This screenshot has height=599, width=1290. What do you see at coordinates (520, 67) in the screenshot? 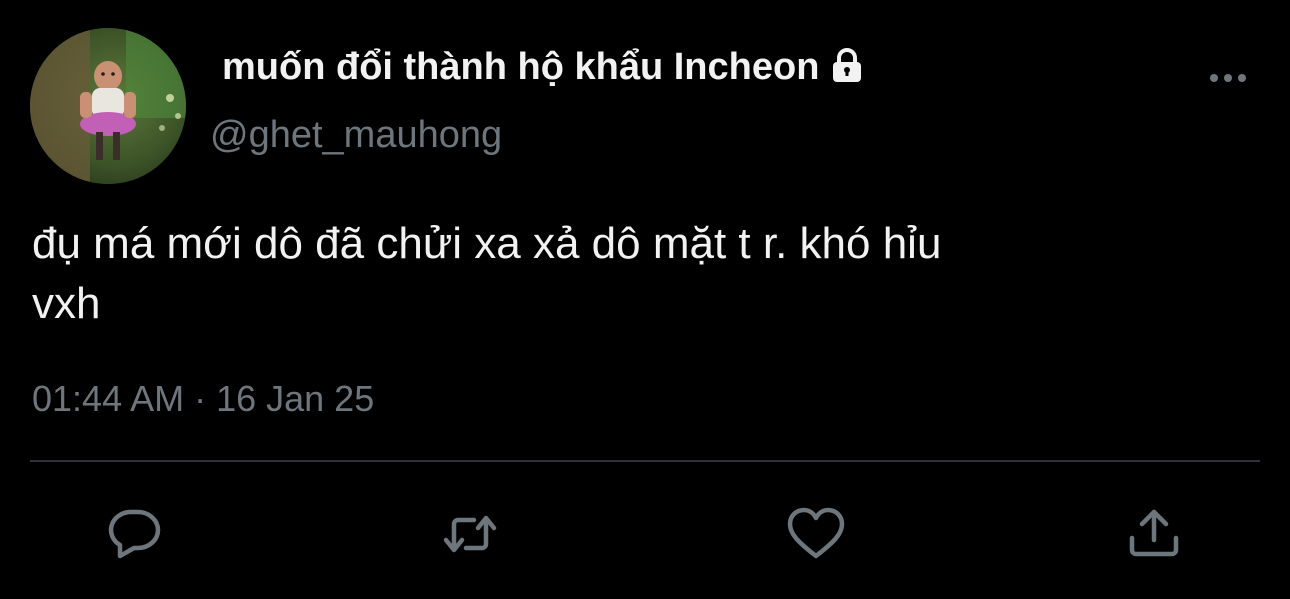
I see `display-name: muốn đổi thành hộ khẩu Incheon` at bounding box center [520, 67].